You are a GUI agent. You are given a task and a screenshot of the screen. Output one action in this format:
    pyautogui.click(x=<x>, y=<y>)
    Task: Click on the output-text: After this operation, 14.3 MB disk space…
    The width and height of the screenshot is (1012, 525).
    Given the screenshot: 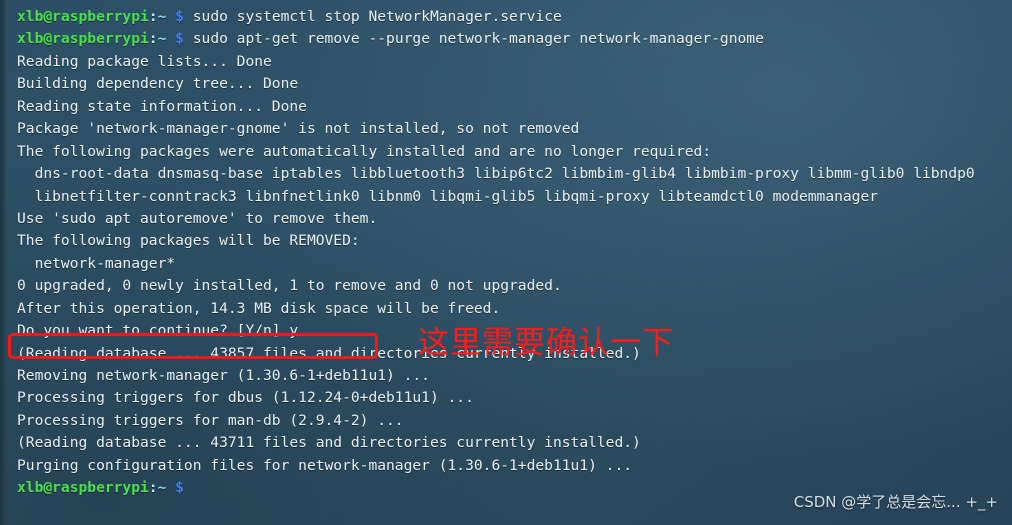 What is the action you would take?
    pyautogui.click(x=259, y=308)
    